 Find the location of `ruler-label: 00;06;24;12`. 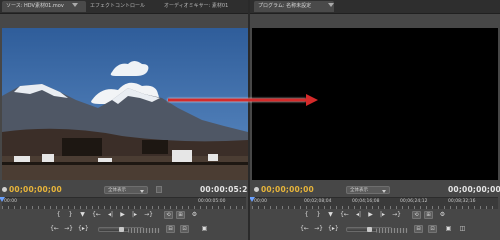

ruler-label: 00;06;24;12 is located at coordinates (414, 201).